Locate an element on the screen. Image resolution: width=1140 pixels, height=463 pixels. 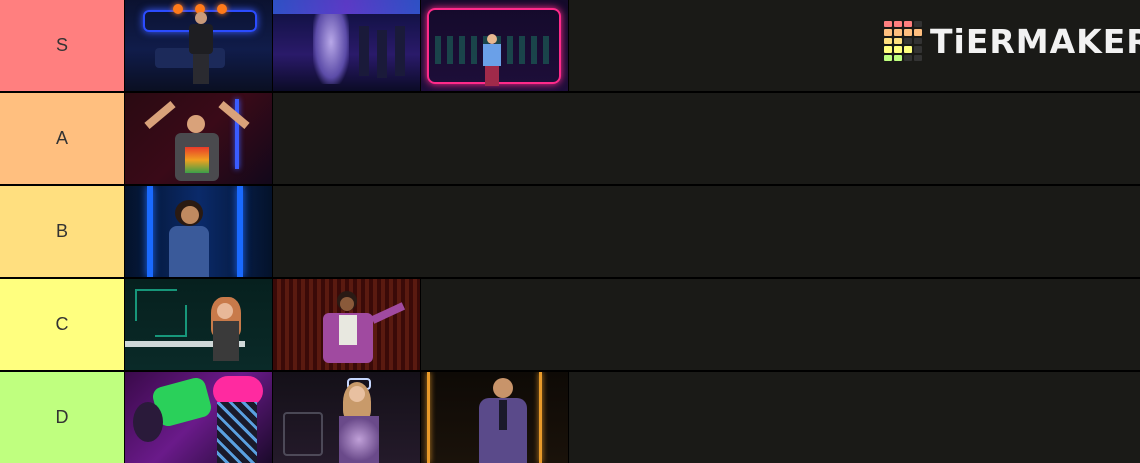
tier-items-a is located at coordinates (199, 138).